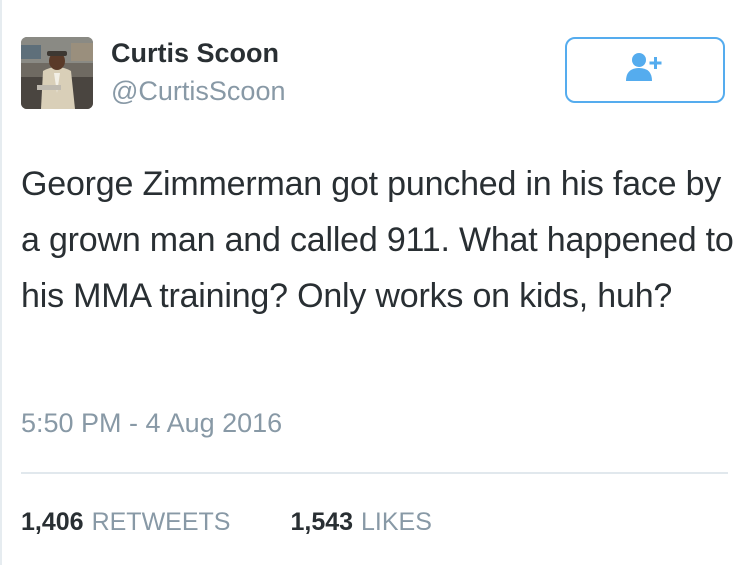  Describe the element at coordinates (198, 91) in the screenshot. I see `screen-name: @CurtisScoon` at that location.